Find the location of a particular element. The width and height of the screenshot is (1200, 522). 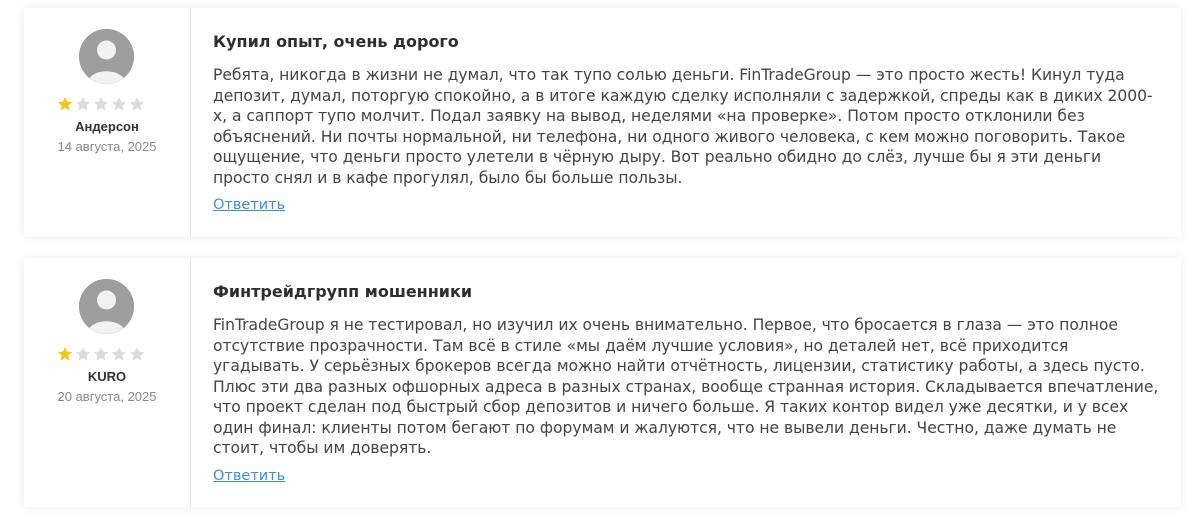

review-date: 14 августа, 2025 is located at coordinates (107, 146).